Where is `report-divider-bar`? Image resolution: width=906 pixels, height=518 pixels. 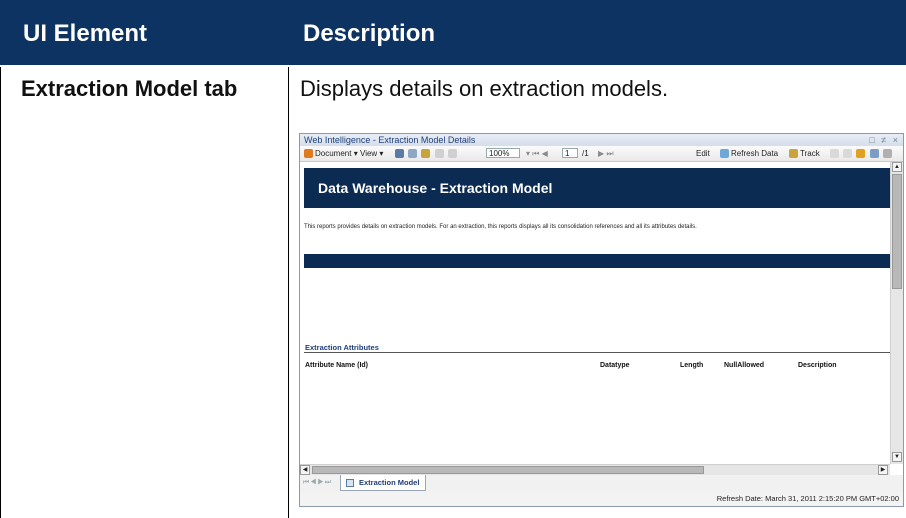 report-divider-bar is located at coordinates (597, 261).